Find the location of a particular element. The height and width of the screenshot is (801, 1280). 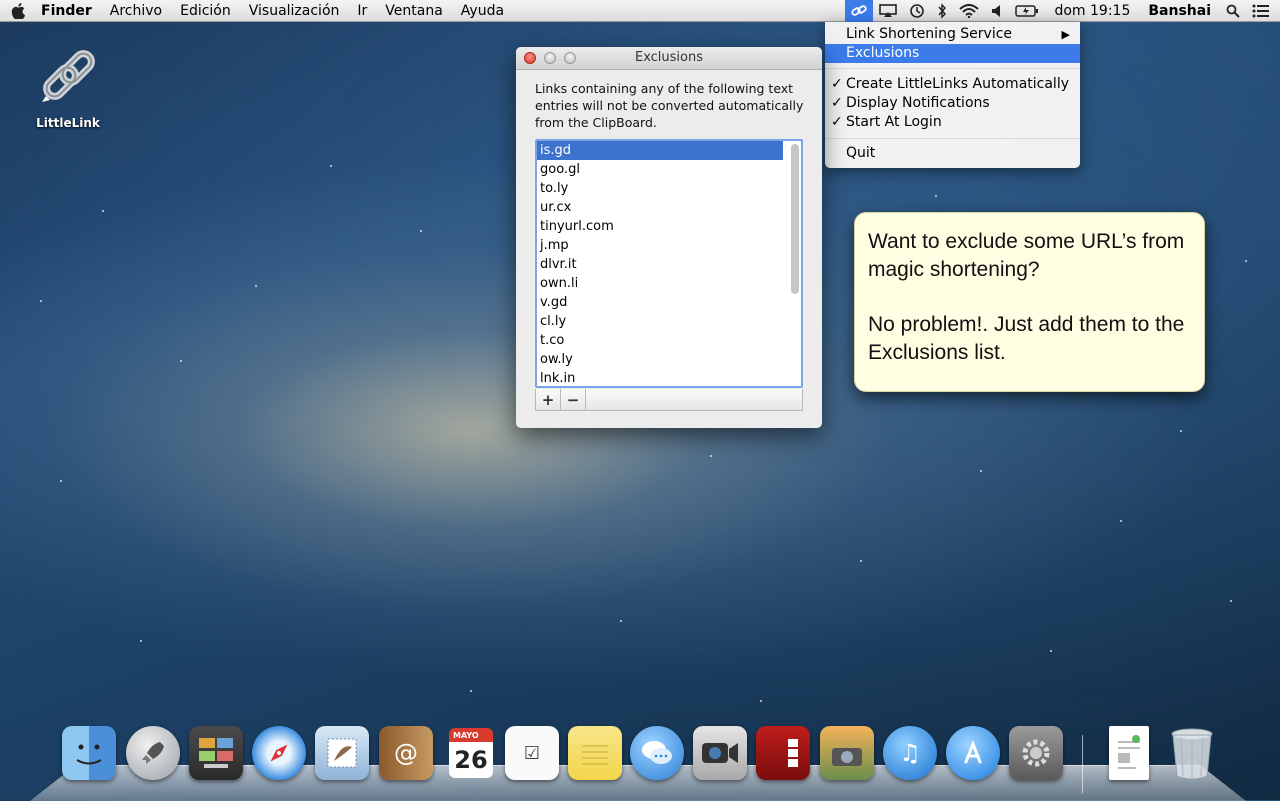

menu-item-label: Start At Login is located at coordinates (894, 122).